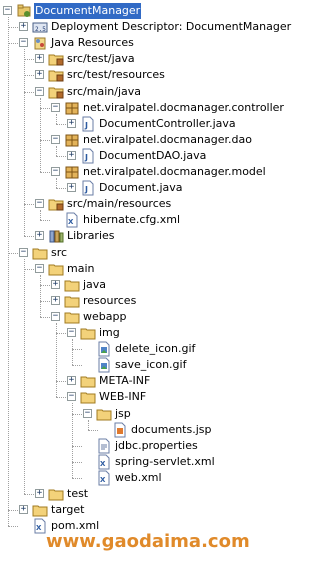 The width and height of the screenshot is (320, 563). What do you see at coordinates (136, 236) in the screenshot?
I see `tree-row-libraries: + Libraries` at bounding box center [136, 236].